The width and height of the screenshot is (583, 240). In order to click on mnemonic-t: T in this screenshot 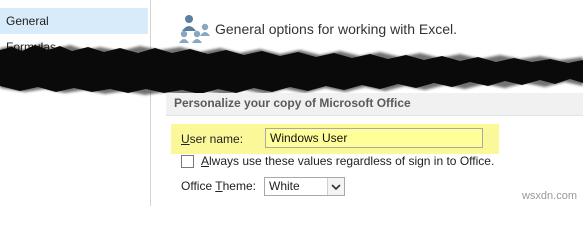, I will do `click(219, 186)`.